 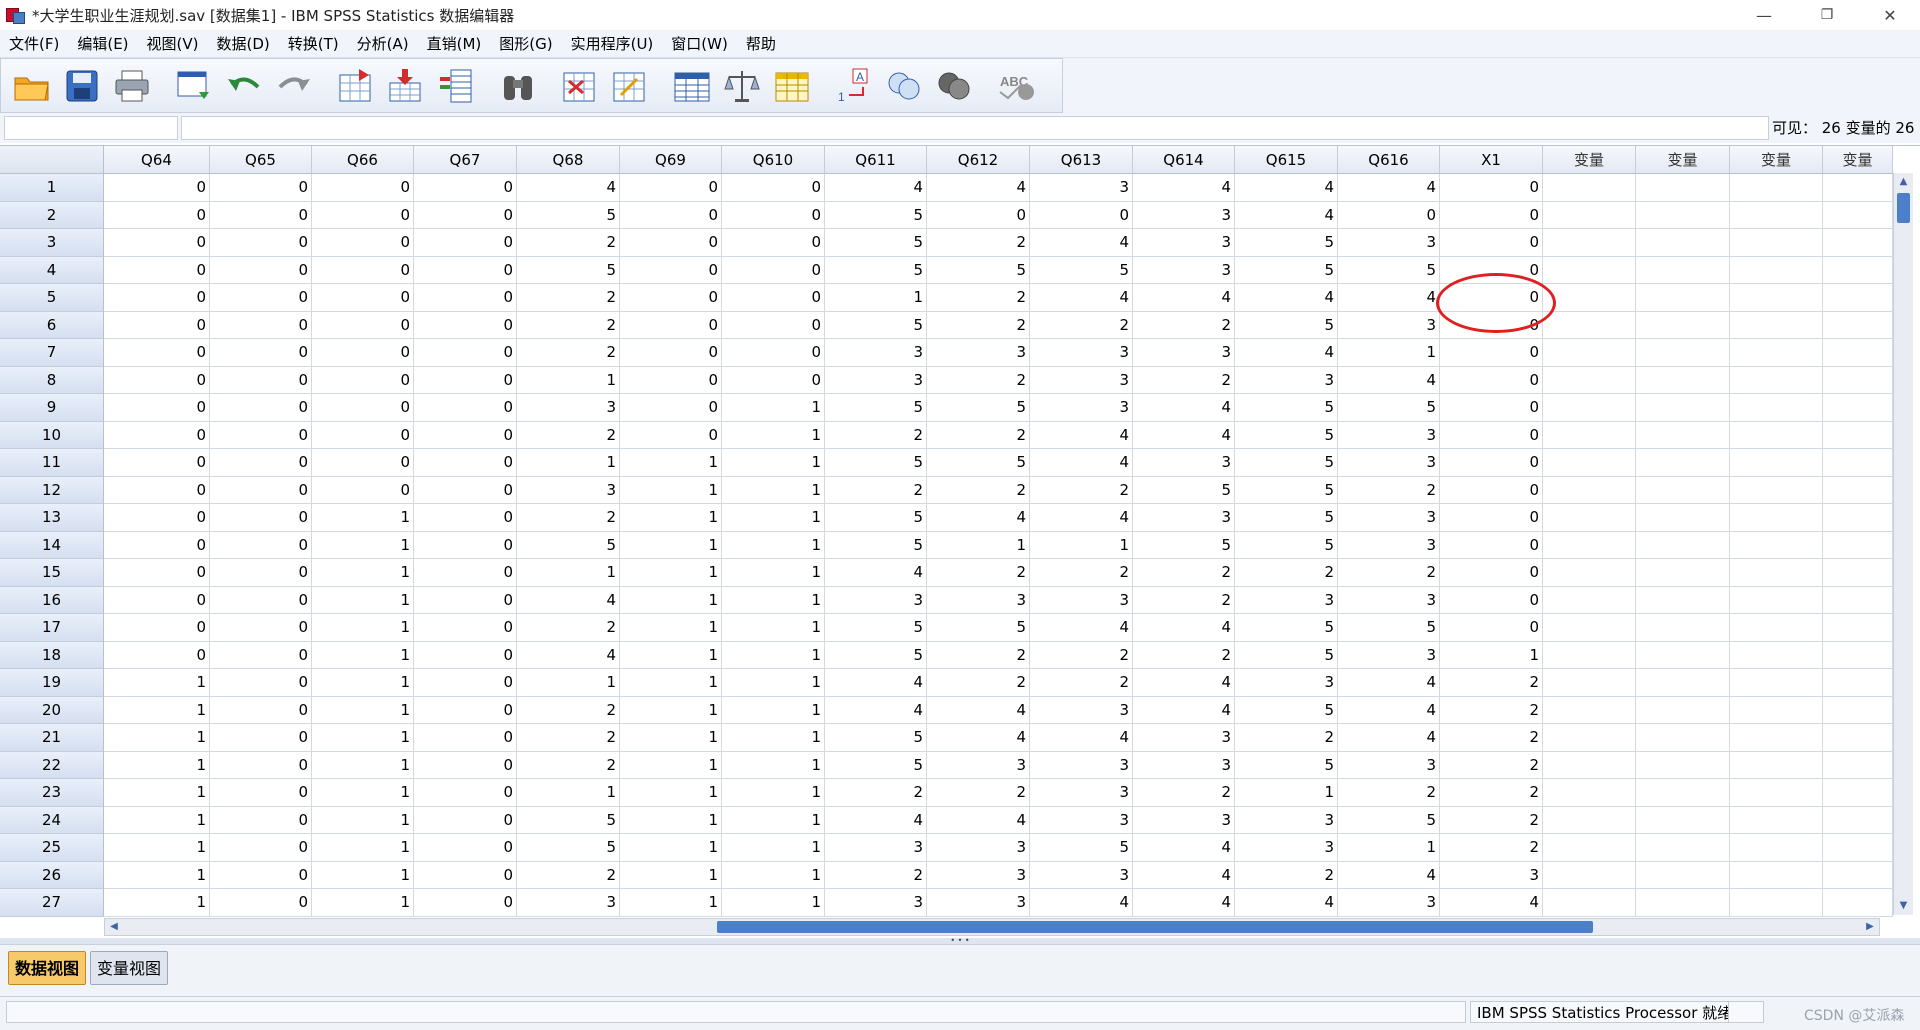 What do you see at coordinates (978, 160) in the screenshot?
I see `column-header-q612: Q612` at bounding box center [978, 160].